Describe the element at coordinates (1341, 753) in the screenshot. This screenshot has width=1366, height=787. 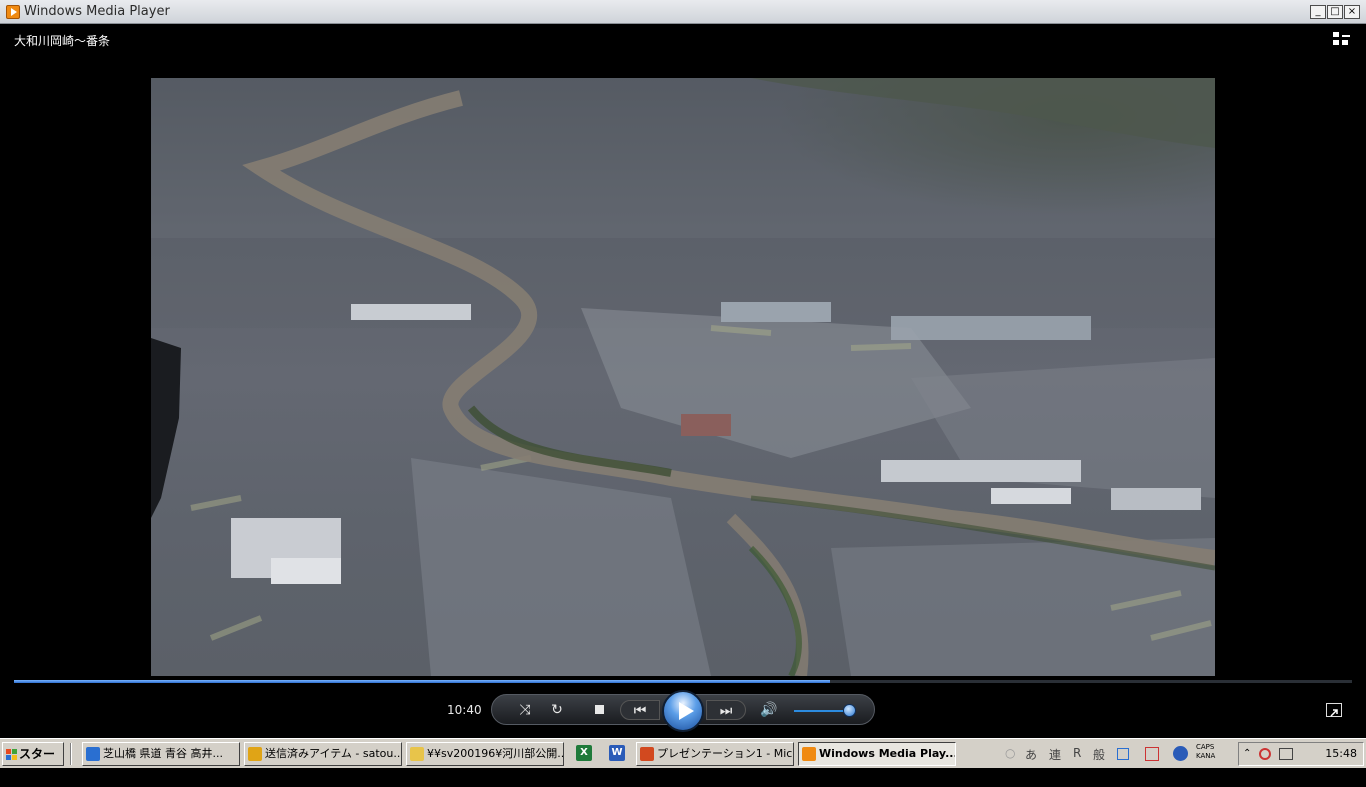
I see `clock: 15:48` at that location.